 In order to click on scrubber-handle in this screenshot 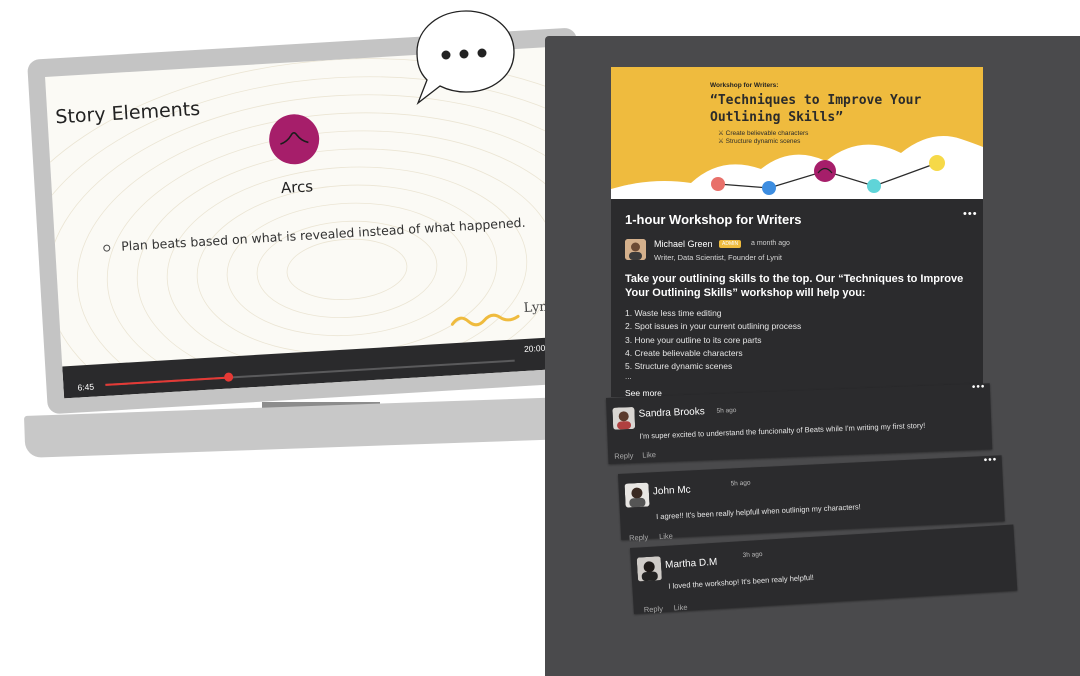, I will do `click(228, 377)`.